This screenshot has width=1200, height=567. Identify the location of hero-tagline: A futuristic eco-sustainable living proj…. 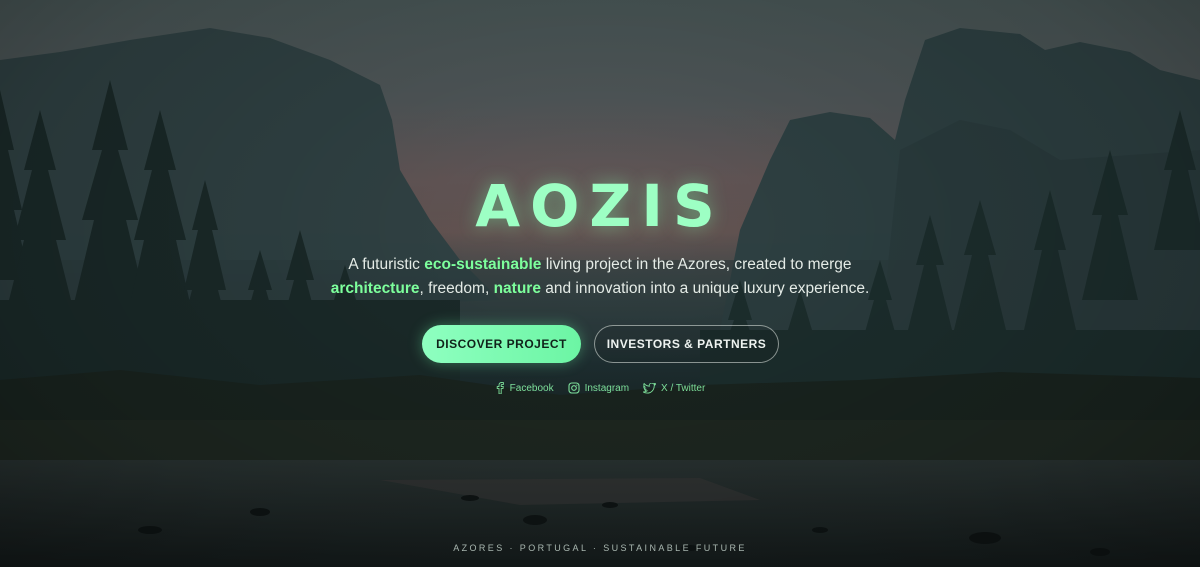
(600, 277).